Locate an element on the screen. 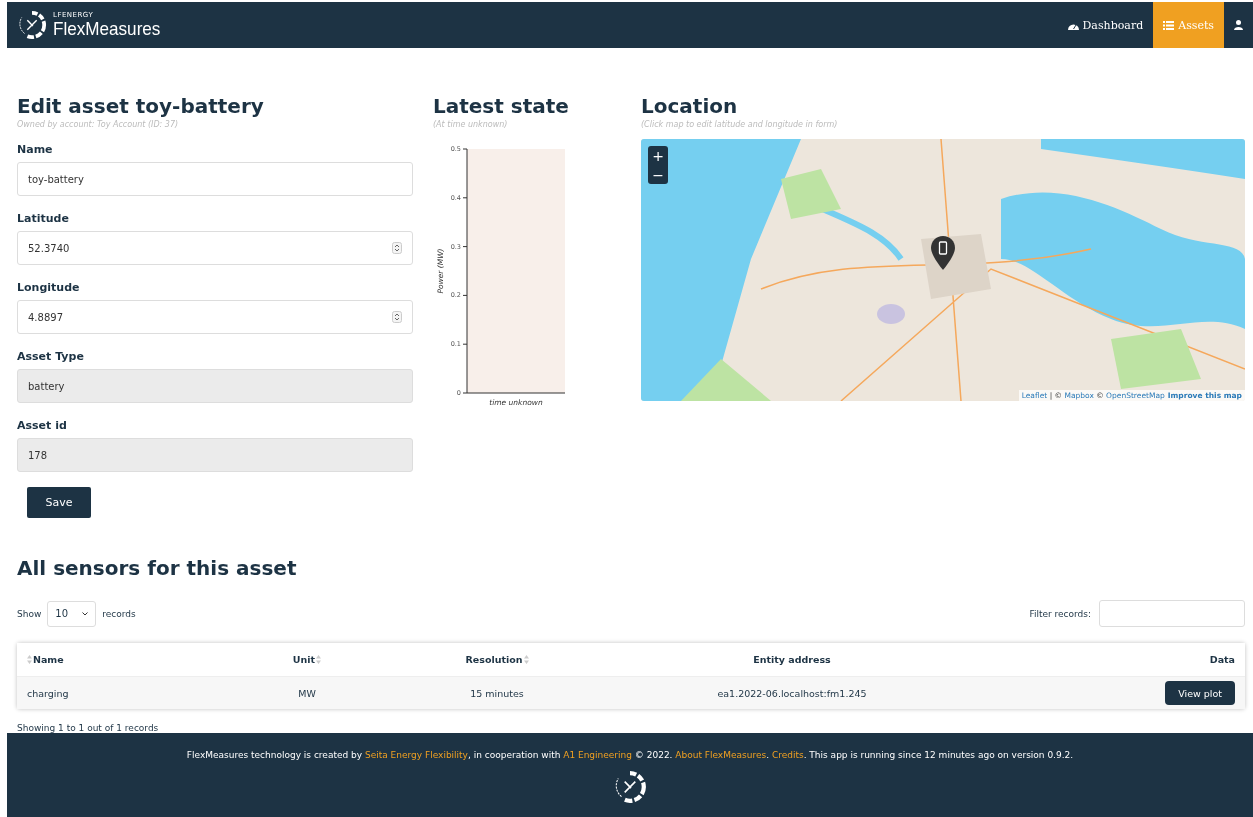 This screenshot has width=1253, height=817. field-label: Asset id is located at coordinates (42, 425).